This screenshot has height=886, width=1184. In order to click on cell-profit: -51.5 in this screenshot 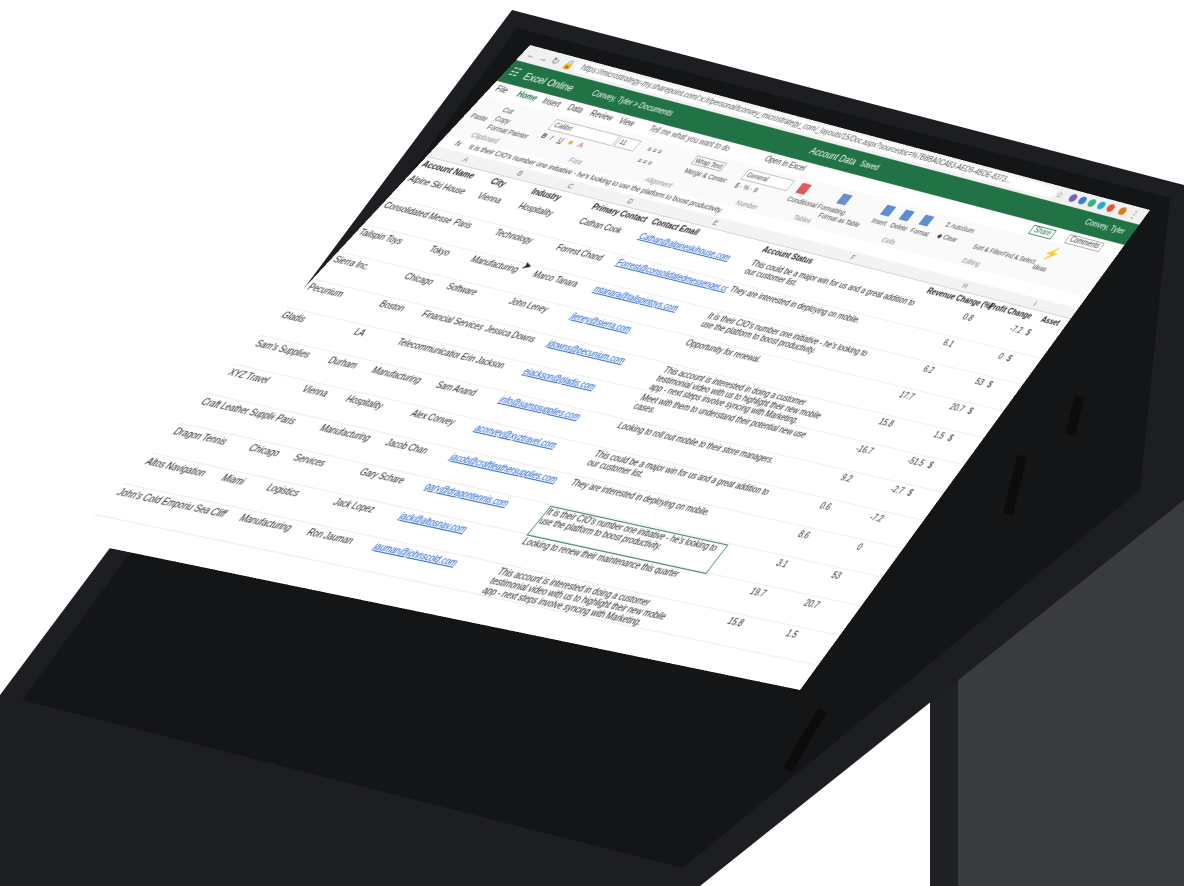, I will do `click(901, 459)`.